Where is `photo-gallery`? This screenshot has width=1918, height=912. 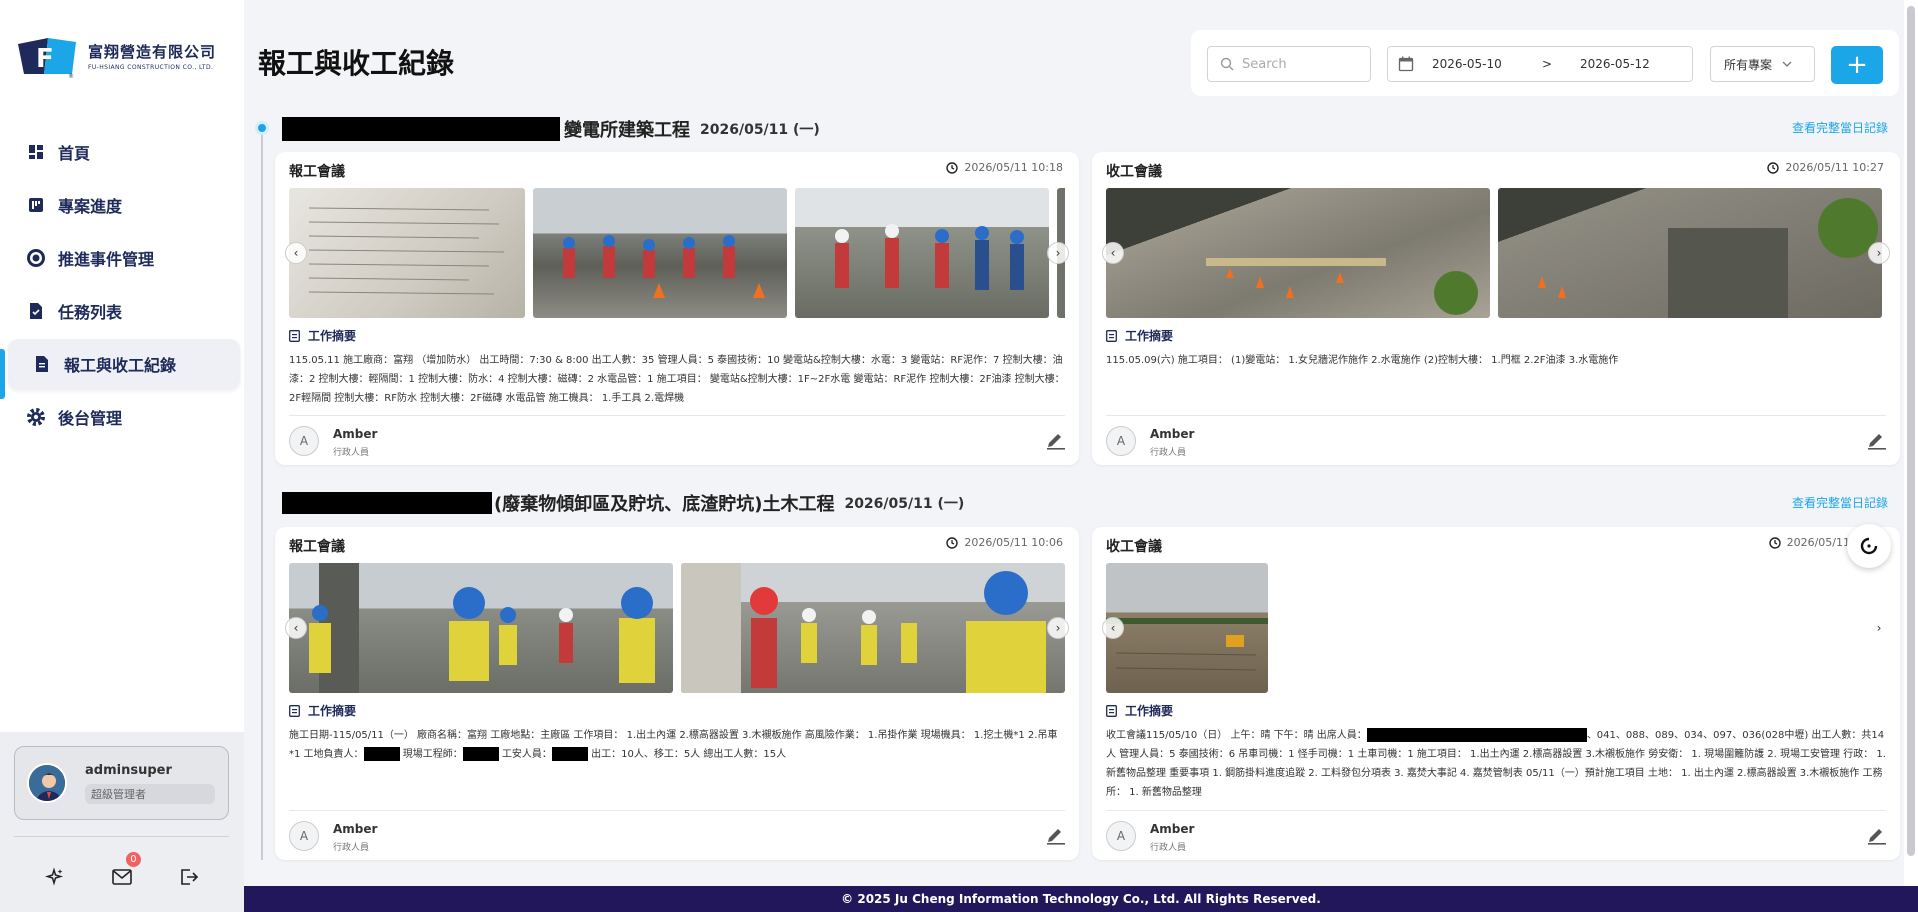 photo-gallery is located at coordinates (677, 253).